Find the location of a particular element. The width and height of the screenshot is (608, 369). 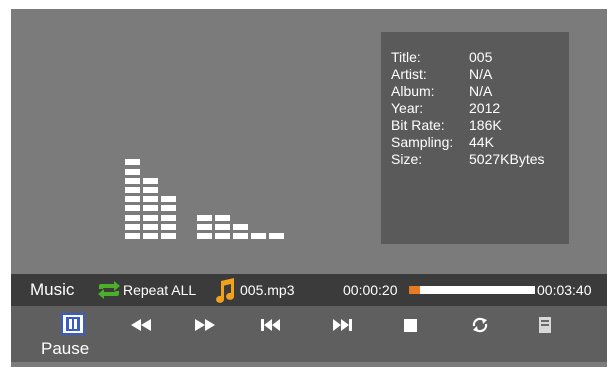

playback-controls: Pause is located at coordinates (309, 334).